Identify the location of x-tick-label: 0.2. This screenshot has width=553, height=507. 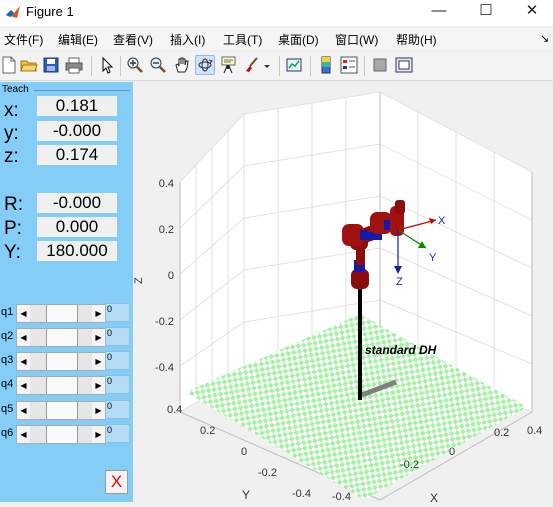
(501, 433).